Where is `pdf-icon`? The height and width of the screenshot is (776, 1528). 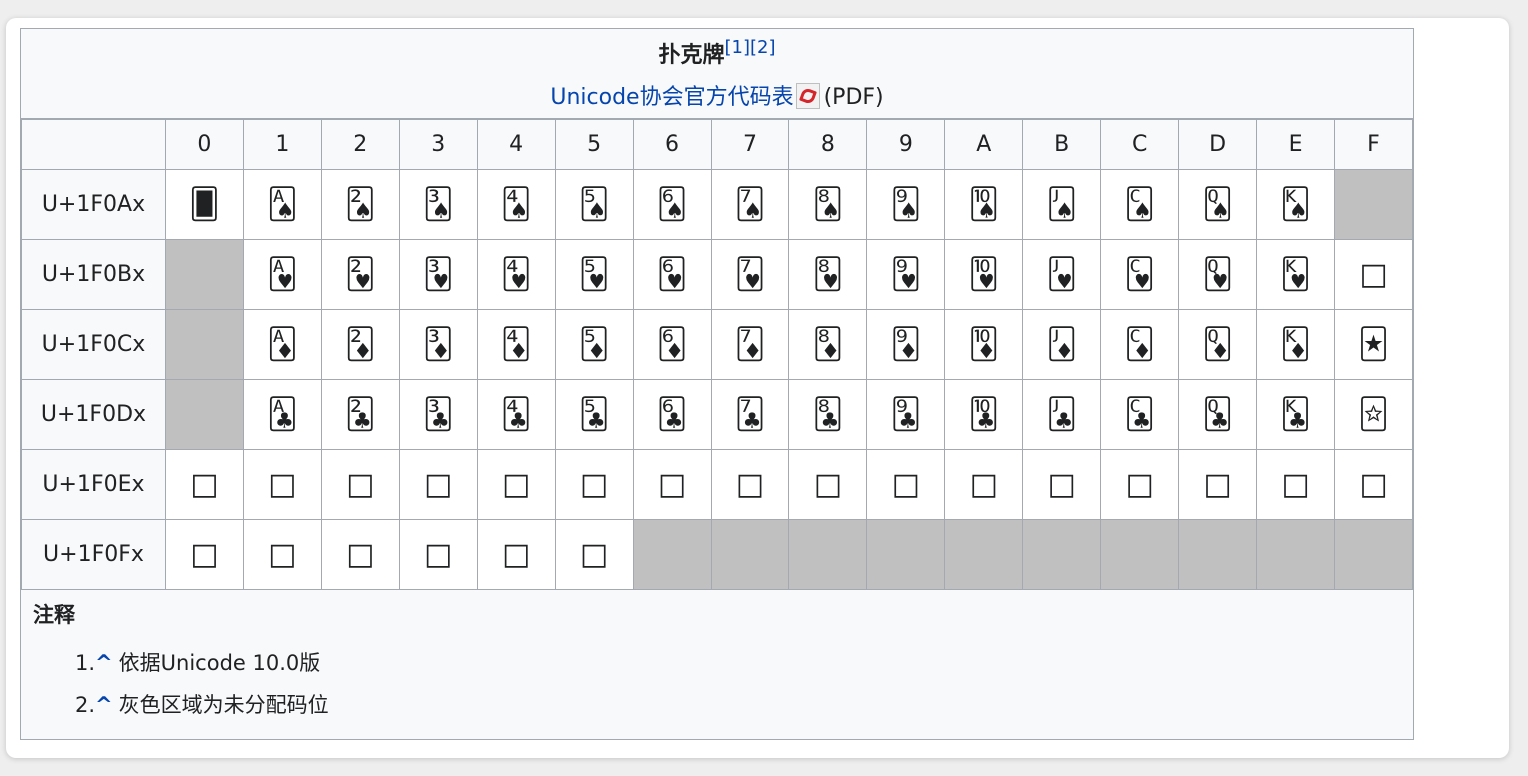 pdf-icon is located at coordinates (807, 96).